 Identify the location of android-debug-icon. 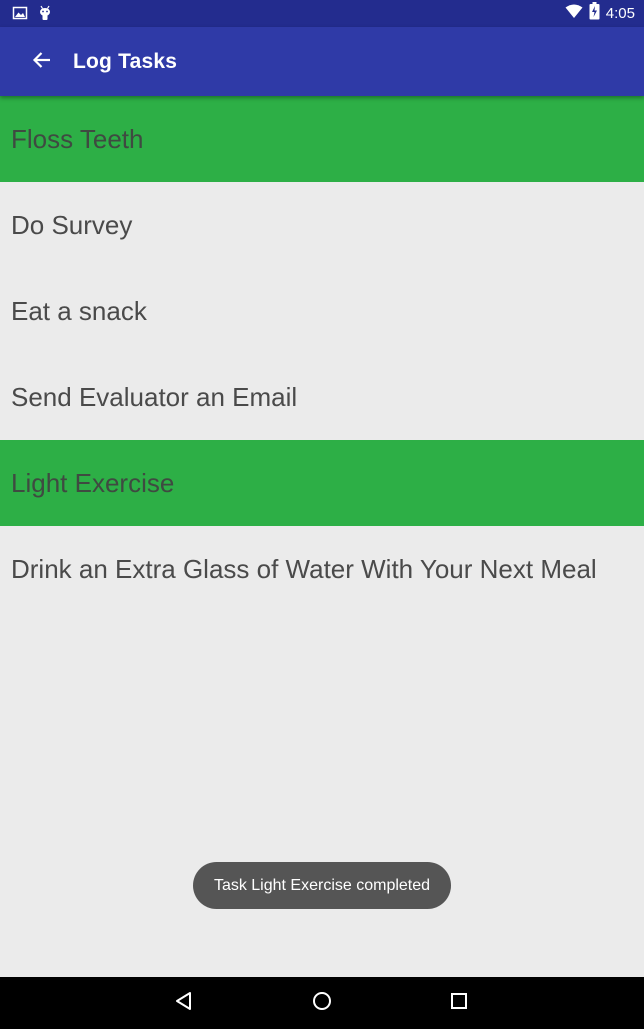
(45, 13).